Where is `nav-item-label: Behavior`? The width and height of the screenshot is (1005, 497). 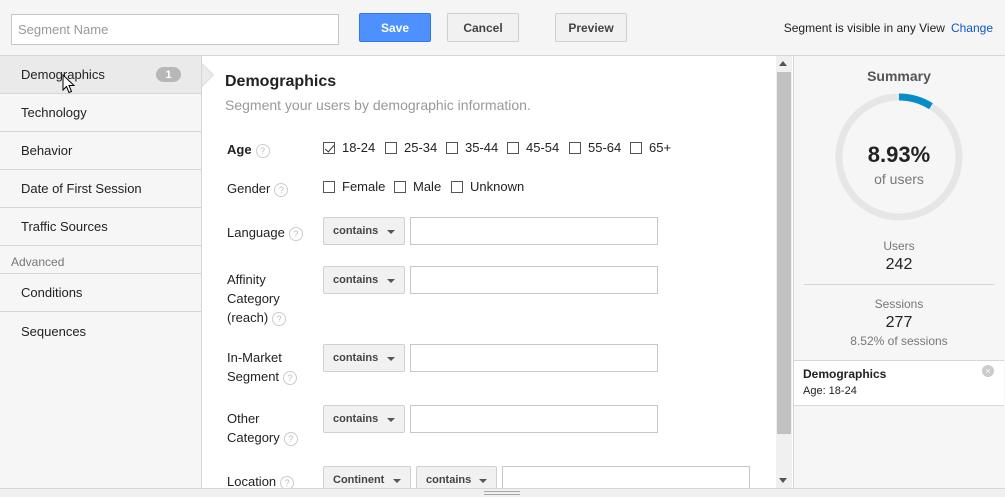
nav-item-label: Behavior is located at coordinates (47, 150).